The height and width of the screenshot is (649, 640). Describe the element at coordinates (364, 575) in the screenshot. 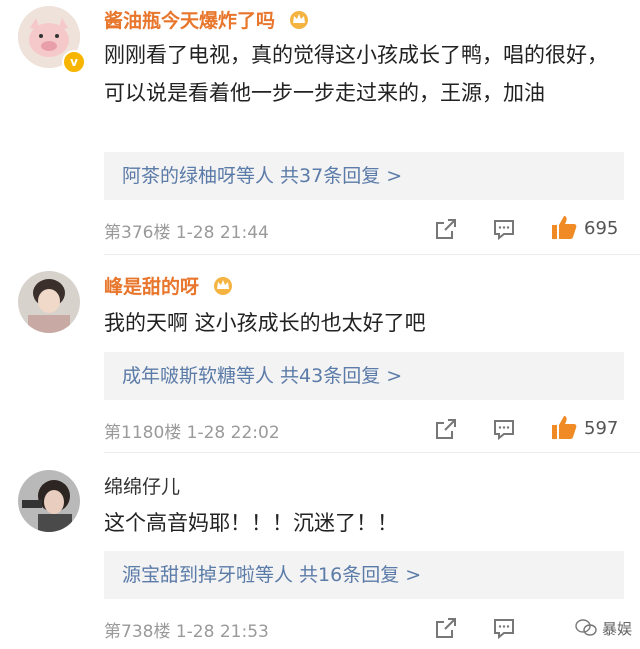

I see `replies-link: 源宝甜到掉牙啦等人 共16条回复 >` at that location.